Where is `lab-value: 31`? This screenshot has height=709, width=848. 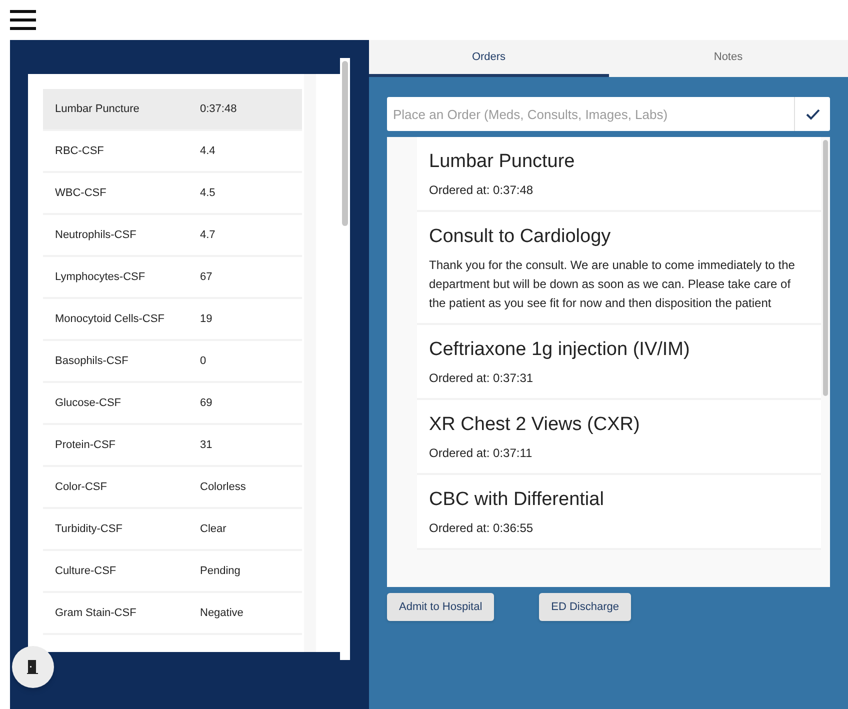 lab-value: 31 is located at coordinates (206, 445).